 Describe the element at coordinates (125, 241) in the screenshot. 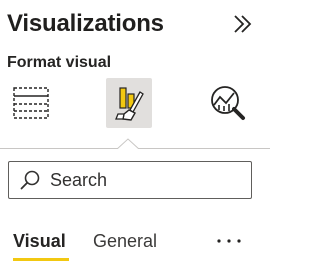

I see `tab-general: General` at that location.